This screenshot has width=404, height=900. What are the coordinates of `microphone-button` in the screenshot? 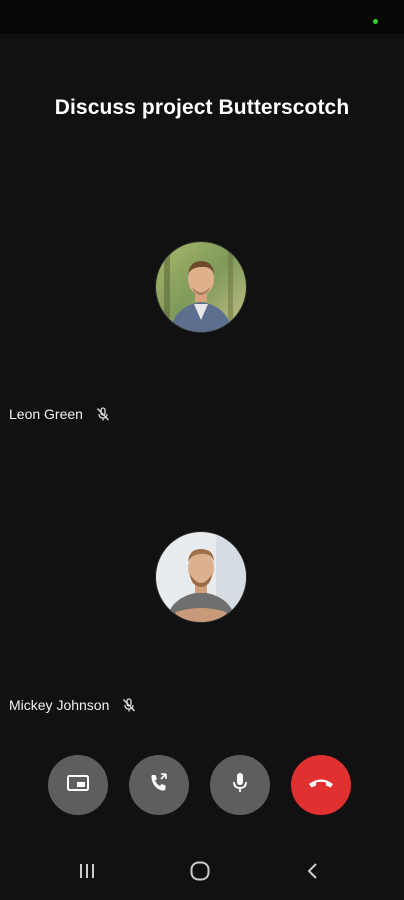 It's located at (240, 785).